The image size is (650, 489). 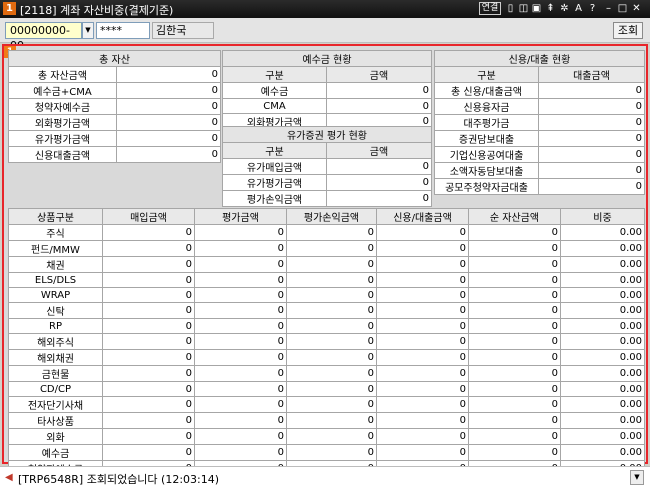 What do you see at coordinates (55, 452) in the screenshot?
I see `product-category: 예수금` at bounding box center [55, 452].